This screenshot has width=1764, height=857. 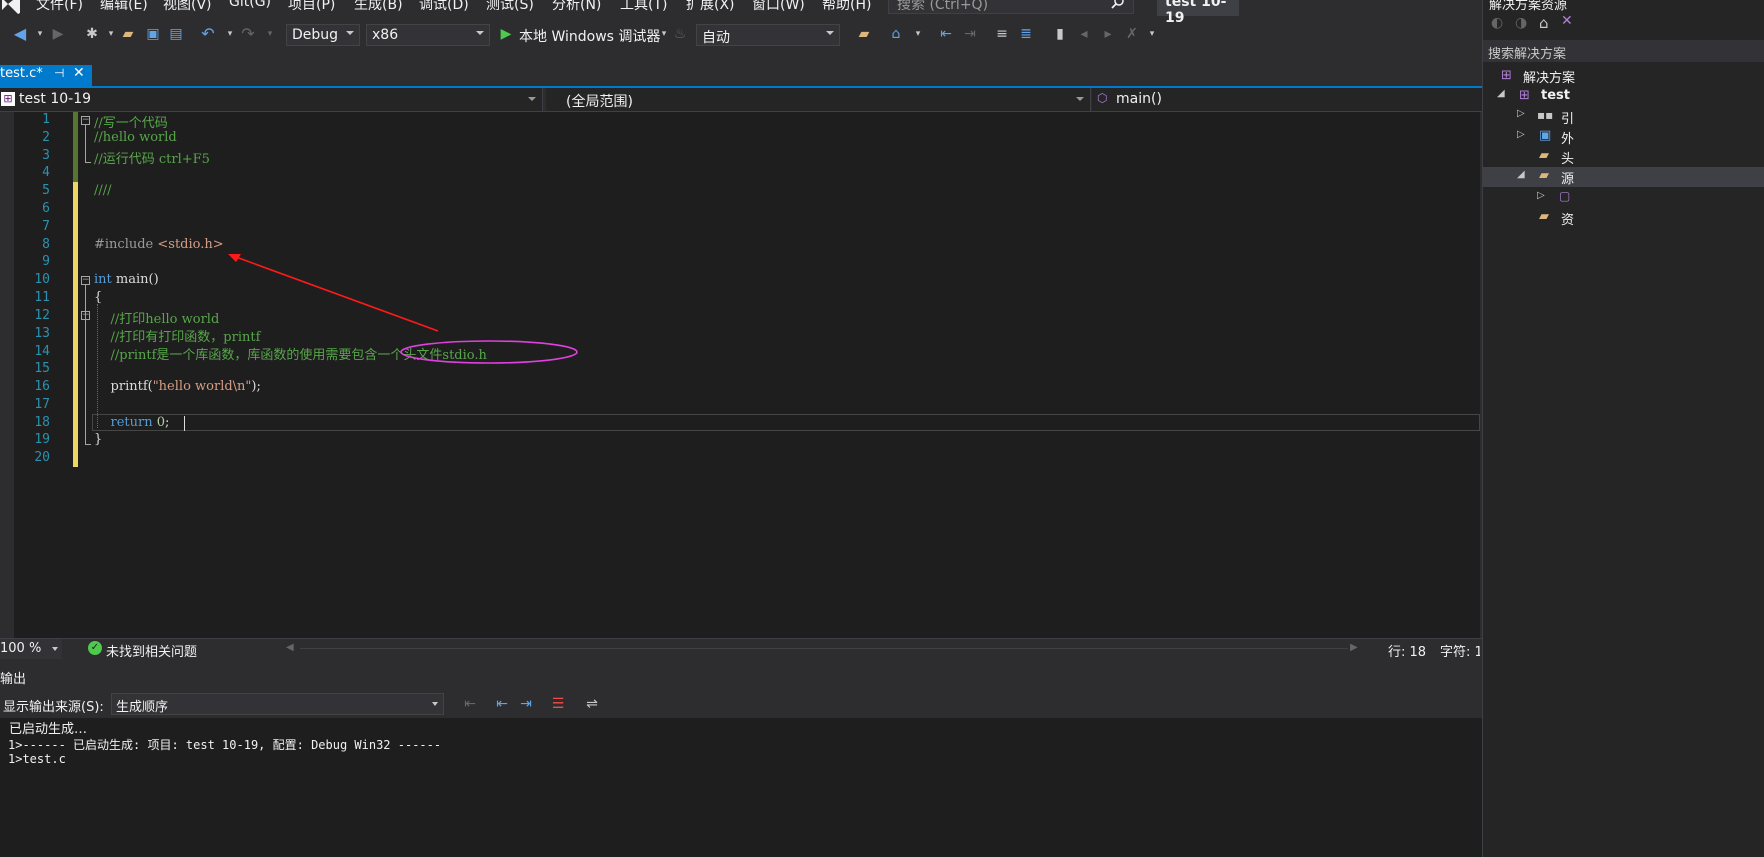 I want to click on tree-node-sources: 源, so click(x=1567, y=177).